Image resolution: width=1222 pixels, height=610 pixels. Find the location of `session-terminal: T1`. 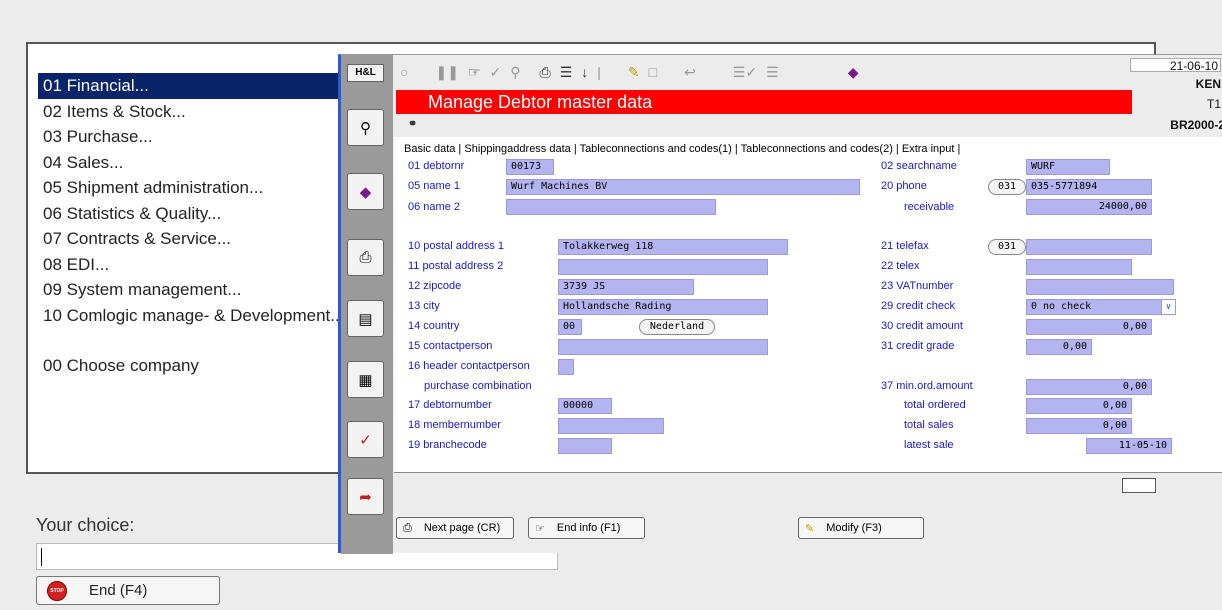

session-terminal: T1 is located at coordinates (1213, 104).